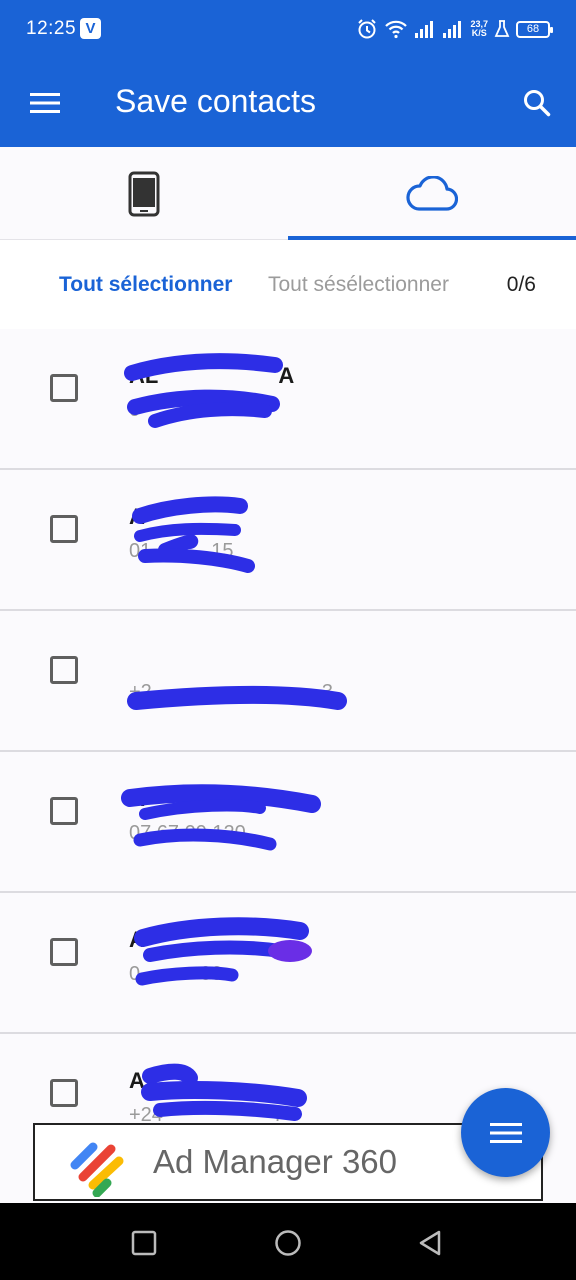  I want to click on fab-menu-button, so click(505, 1132).